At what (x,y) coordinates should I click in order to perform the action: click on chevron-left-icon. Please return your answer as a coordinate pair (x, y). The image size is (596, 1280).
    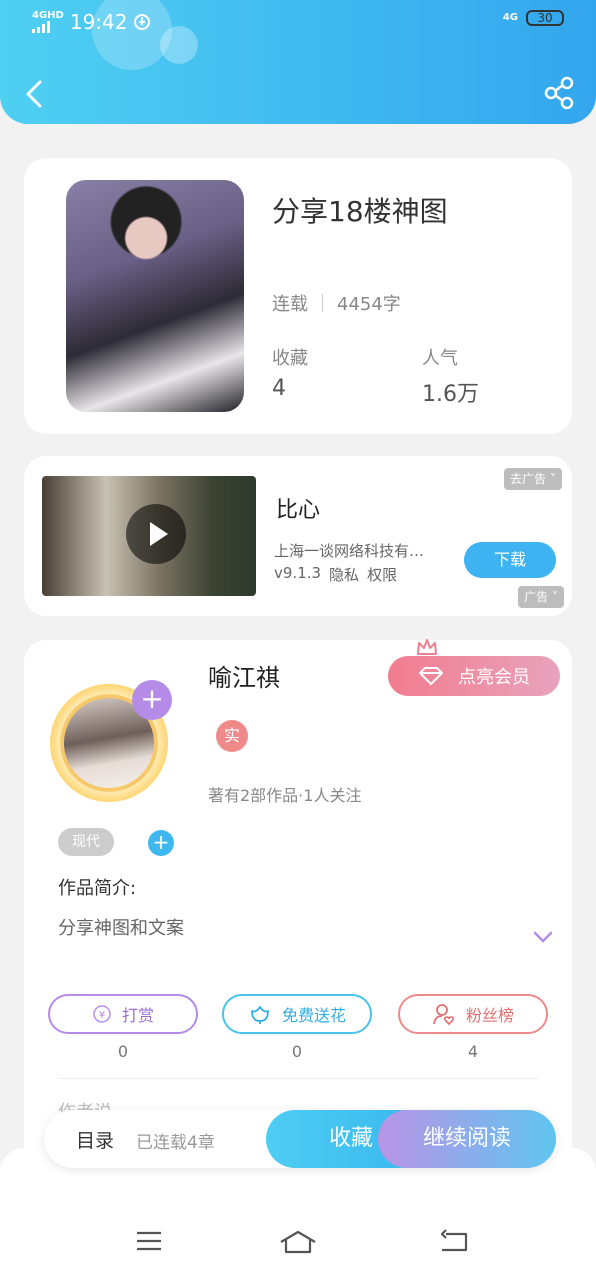
    Looking at the image, I should click on (34, 94).